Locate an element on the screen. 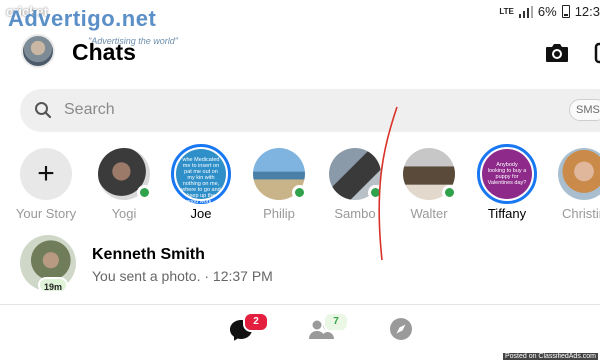 This screenshot has width=600, height=361. story-philip: Philip is located at coordinates (279, 184).